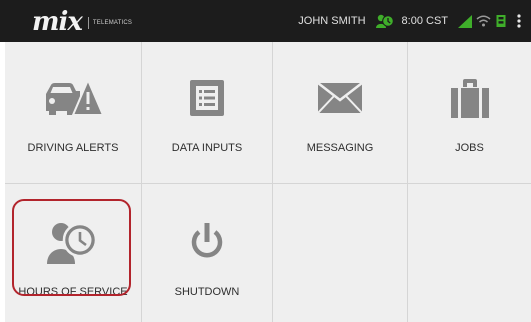  Describe the element at coordinates (207, 292) in the screenshot. I see `tile-label: SHUTDOWN` at that location.